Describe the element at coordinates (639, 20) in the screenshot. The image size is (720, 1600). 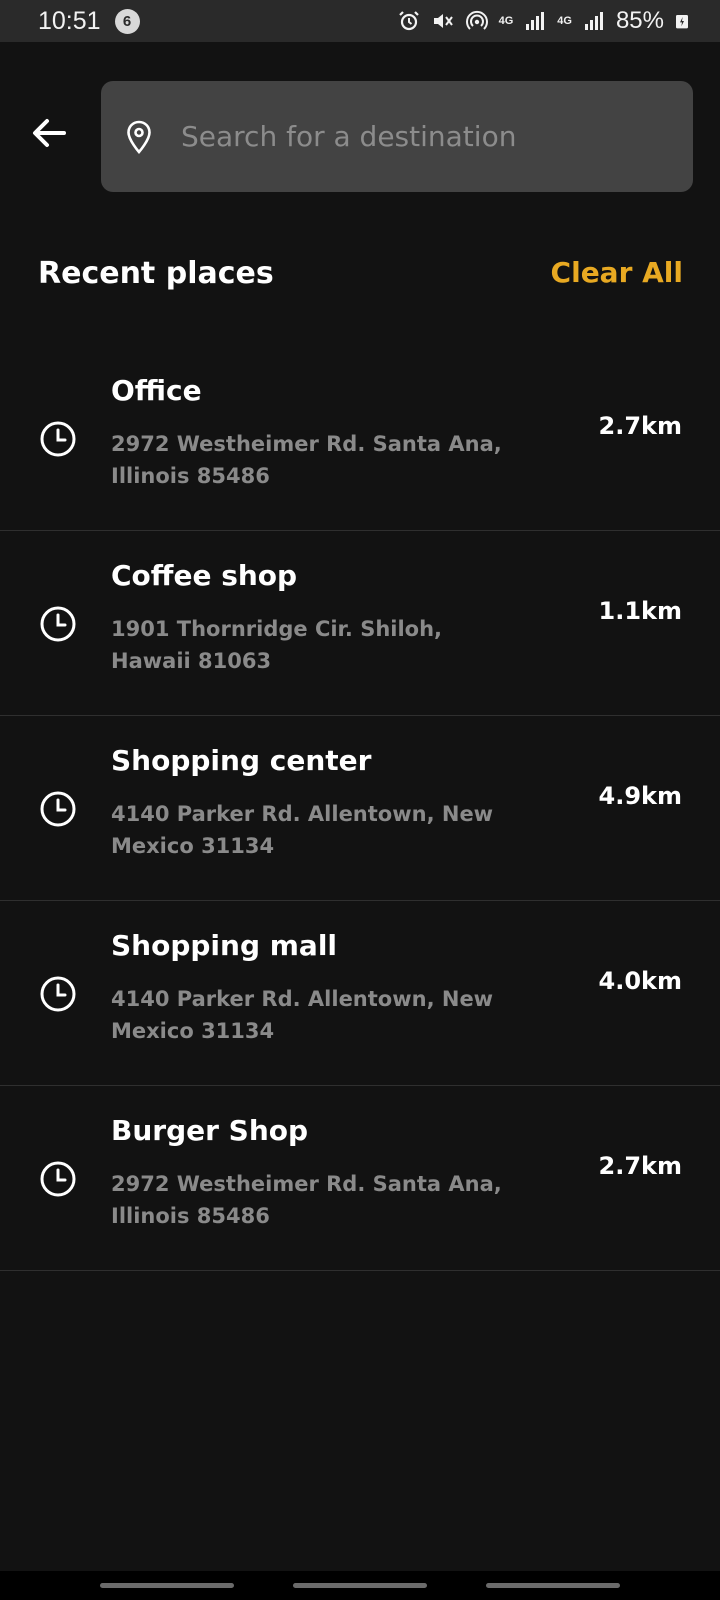
I see `battery-percentage: 85%` at that location.